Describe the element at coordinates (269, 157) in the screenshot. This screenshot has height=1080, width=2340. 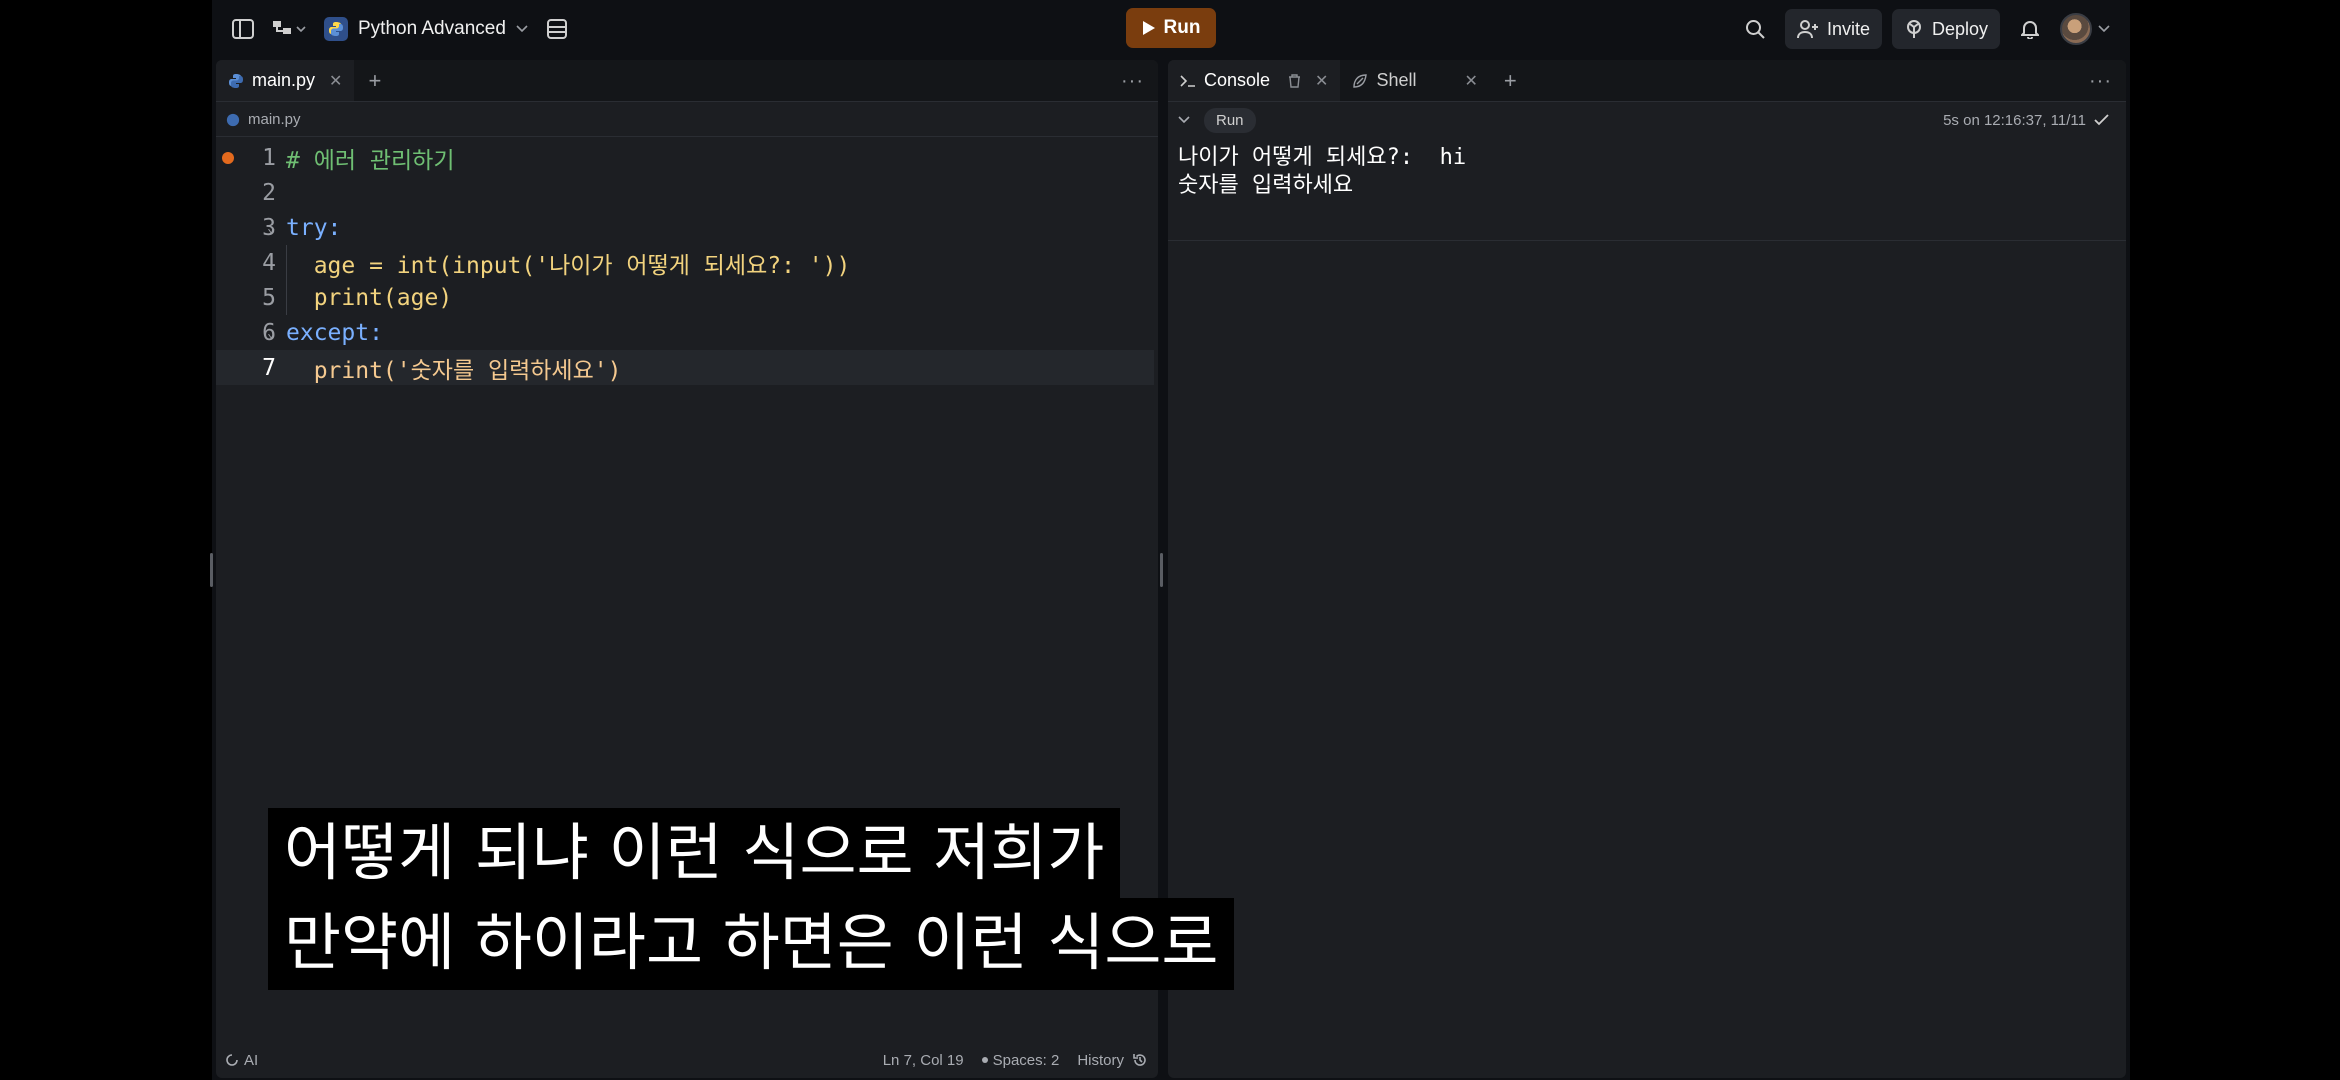
I see `line-number: 1` at that location.